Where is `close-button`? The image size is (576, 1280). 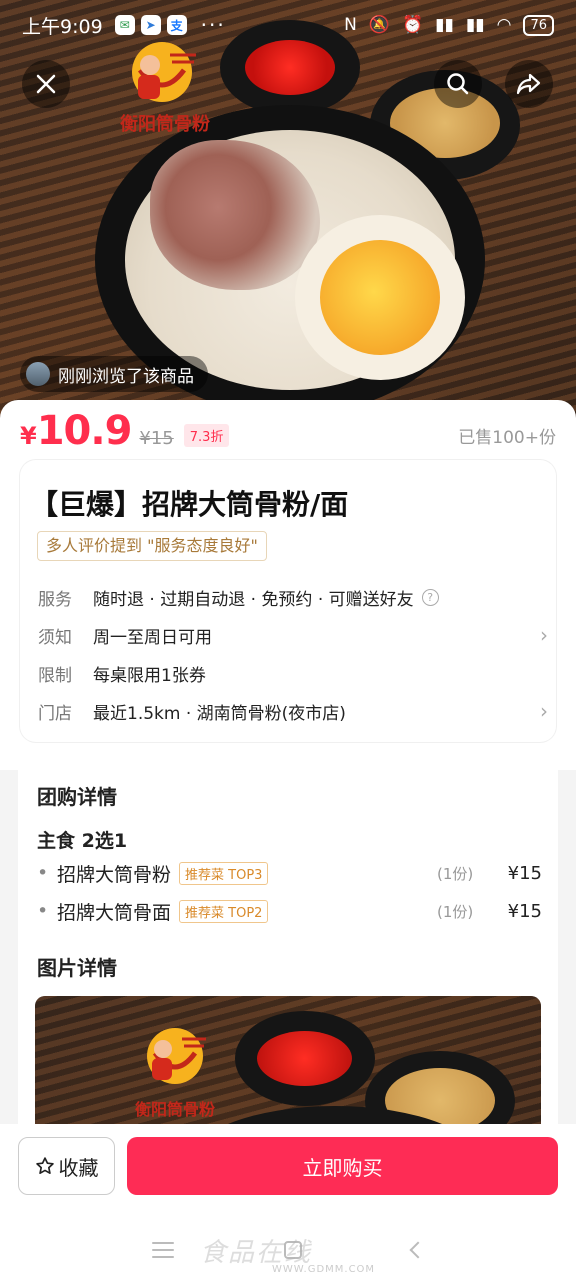 close-button is located at coordinates (46, 84).